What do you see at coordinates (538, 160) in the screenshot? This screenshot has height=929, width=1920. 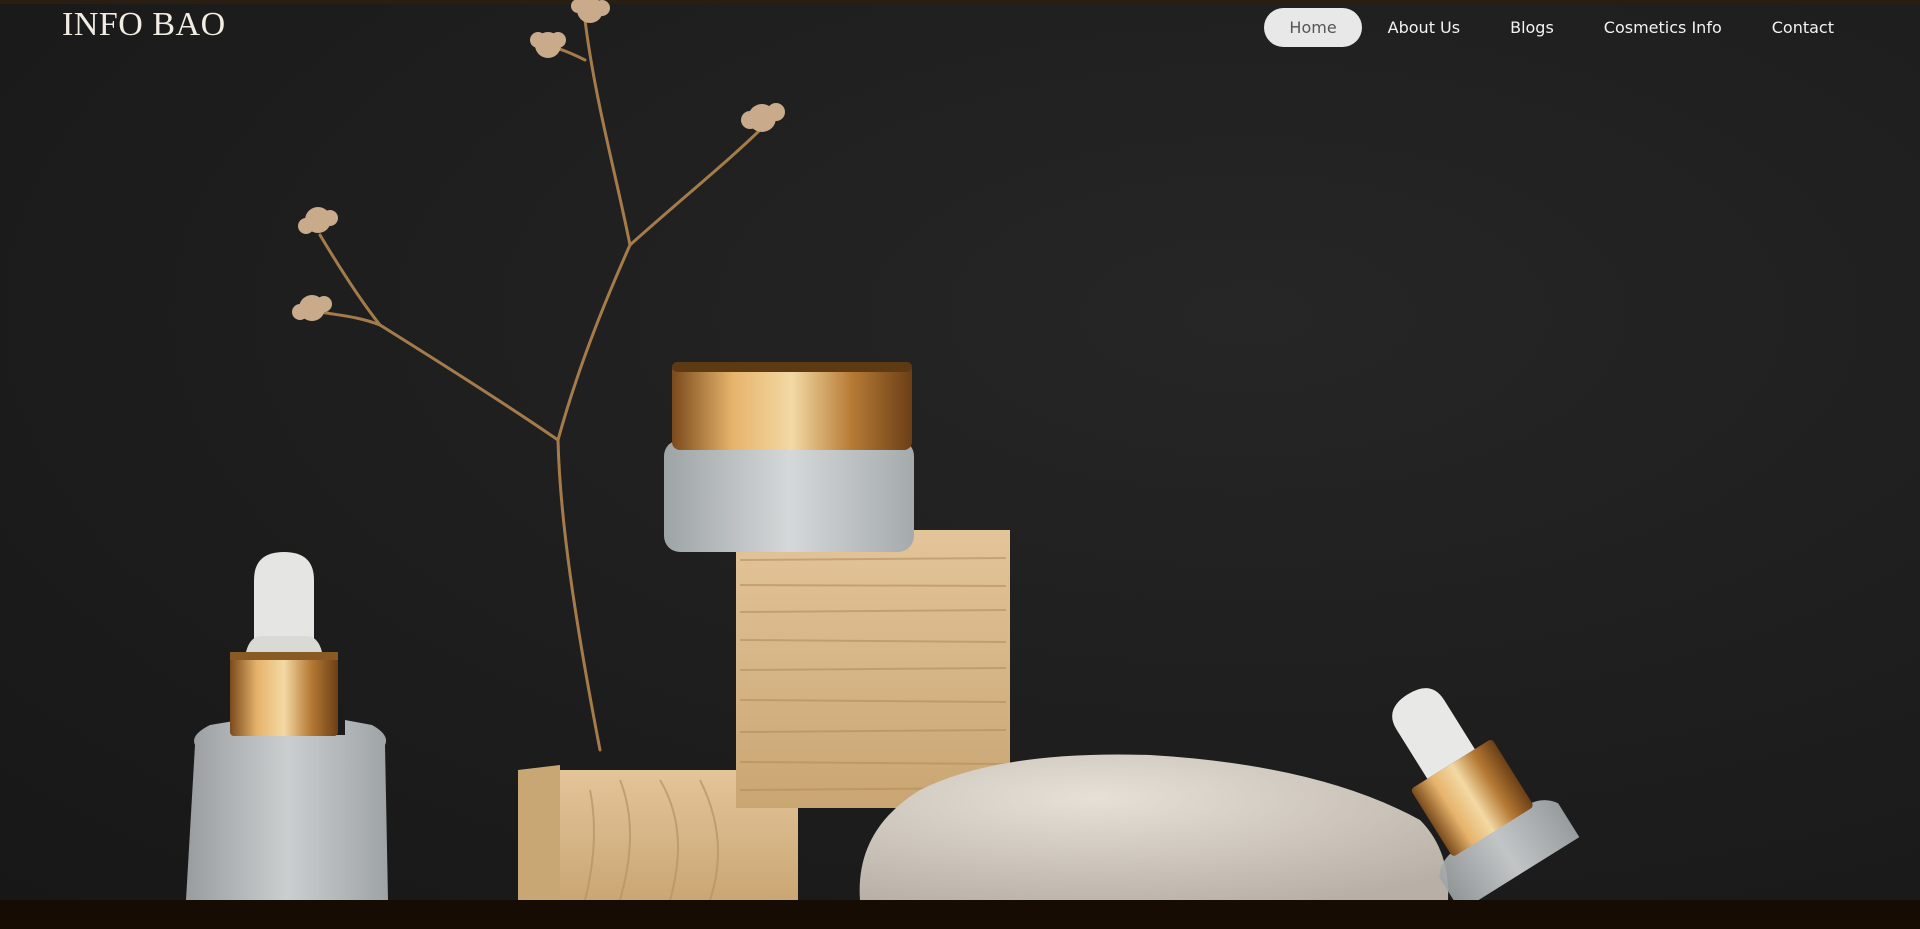 I see `flower-heads` at bounding box center [538, 160].